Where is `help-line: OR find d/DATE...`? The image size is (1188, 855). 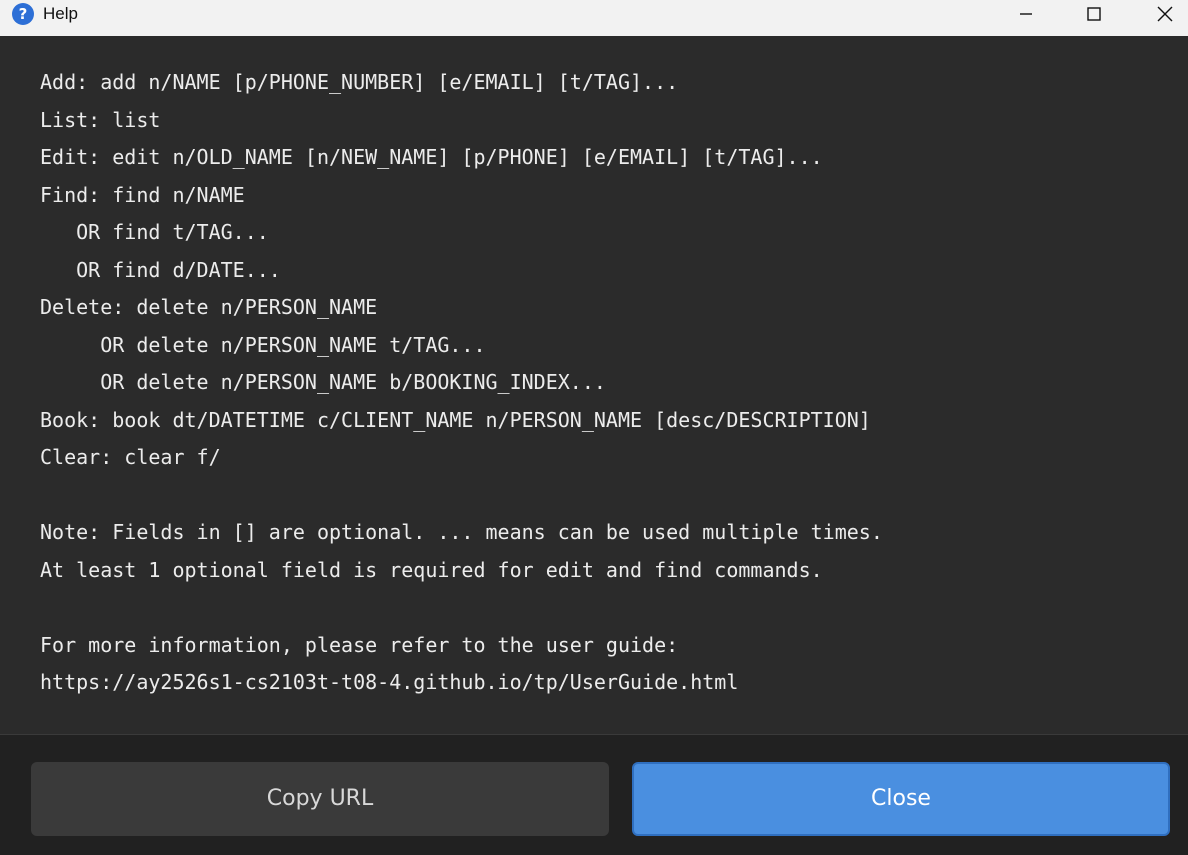 help-line: OR find d/DATE... is located at coordinates (160, 269).